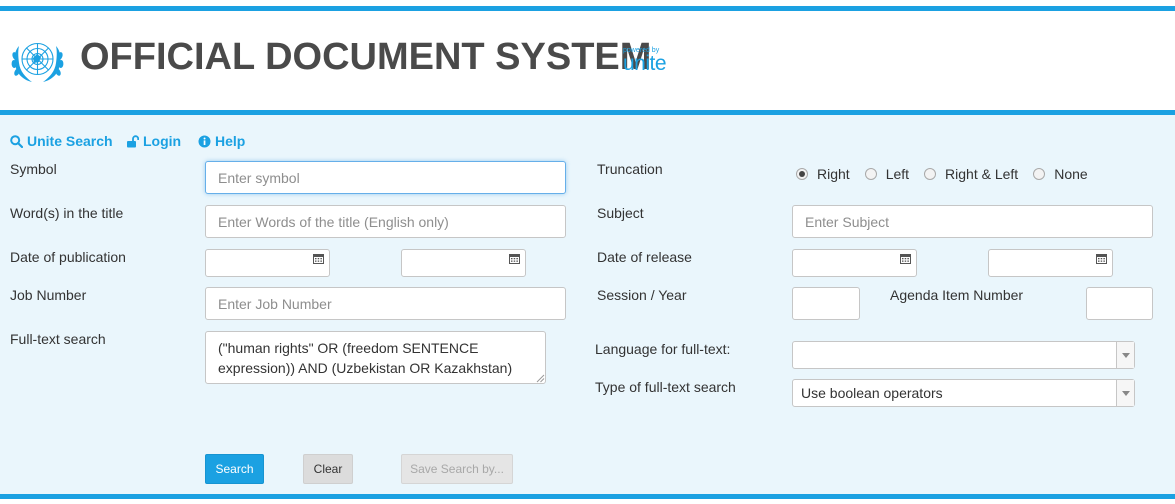 This screenshot has height=504, width=1175. What do you see at coordinates (854, 263) in the screenshot?
I see `release-date-from-input` at bounding box center [854, 263].